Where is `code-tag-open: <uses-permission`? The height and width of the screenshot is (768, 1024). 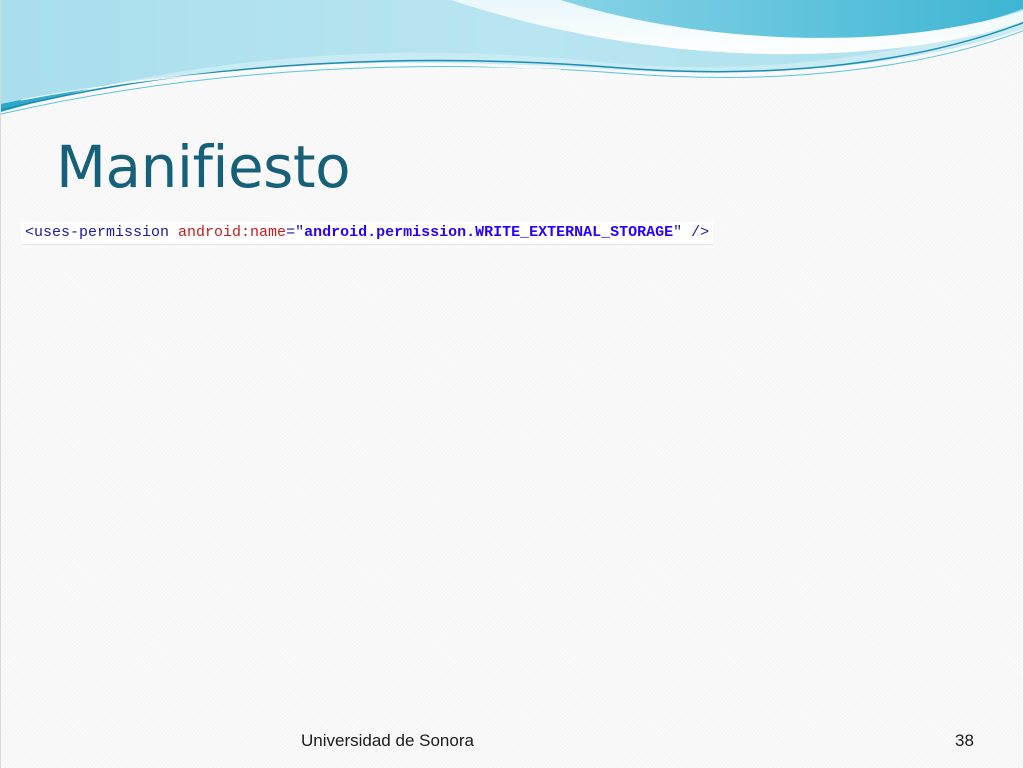 code-tag-open: <uses-permission is located at coordinates (102, 232).